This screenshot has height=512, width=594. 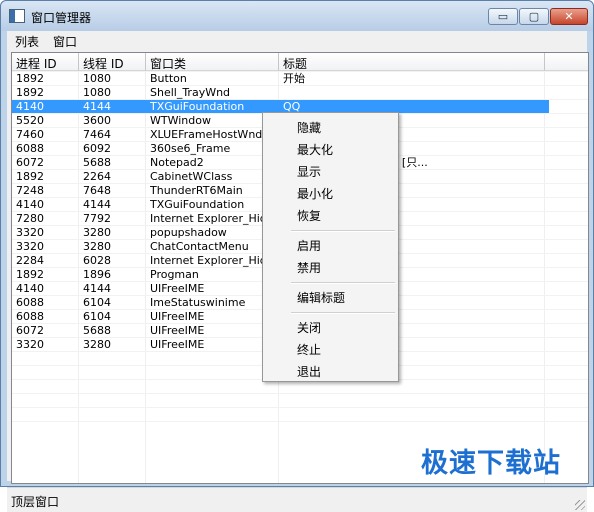 What do you see at coordinates (315, 193) in the screenshot?
I see `context-menu-item: 最小化` at bounding box center [315, 193].